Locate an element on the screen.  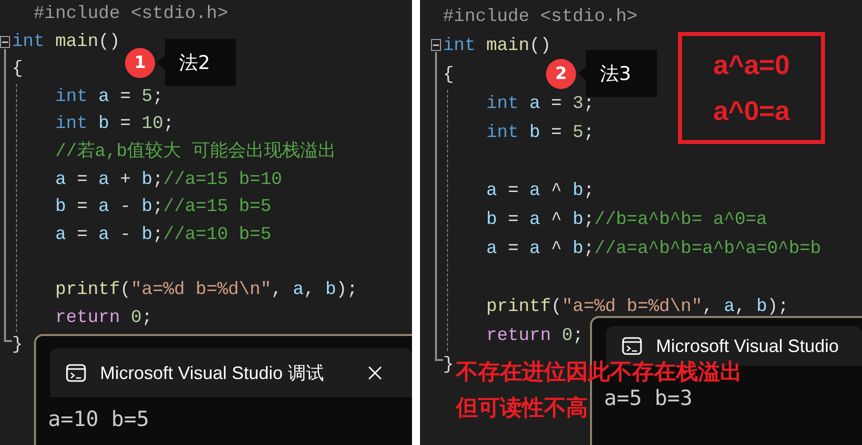
code-line: int b = 5; is located at coordinates (539, 133).